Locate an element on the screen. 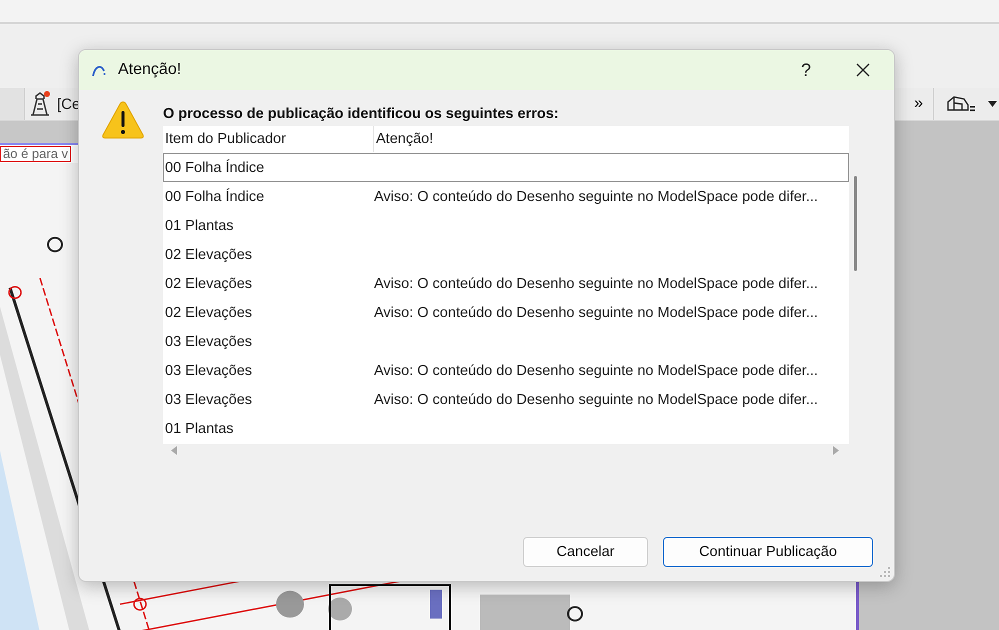 The height and width of the screenshot is (630, 999). lighthouse-icon is located at coordinates (40, 104).